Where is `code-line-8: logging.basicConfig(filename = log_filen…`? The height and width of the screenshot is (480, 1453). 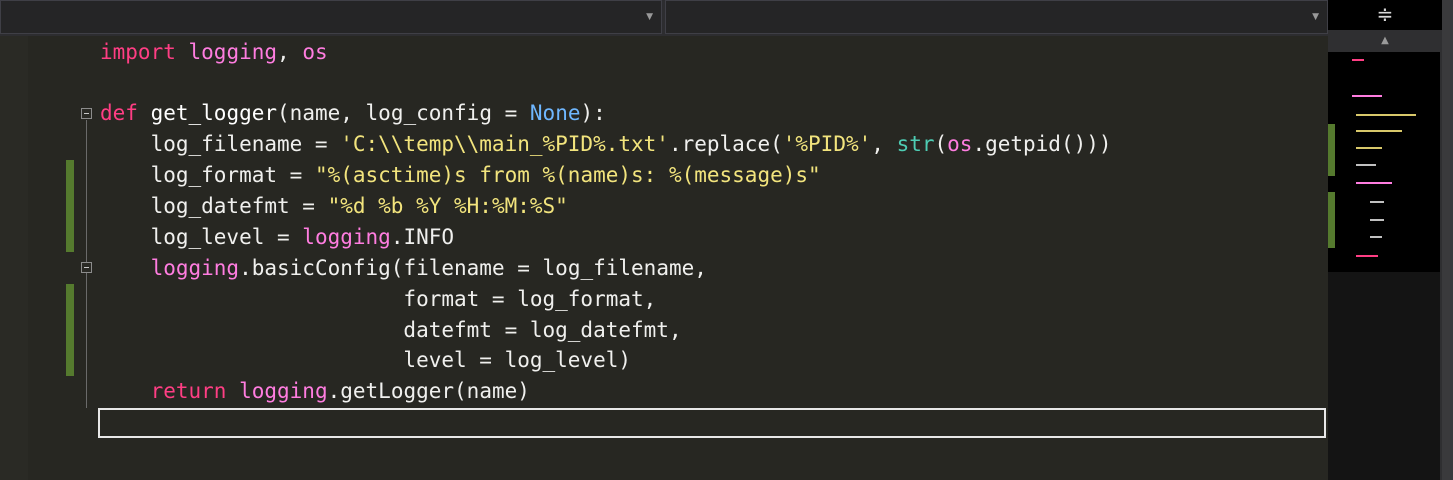 code-line-8: logging.basicConfig(filename = log_filen… is located at coordinates (403, 268).